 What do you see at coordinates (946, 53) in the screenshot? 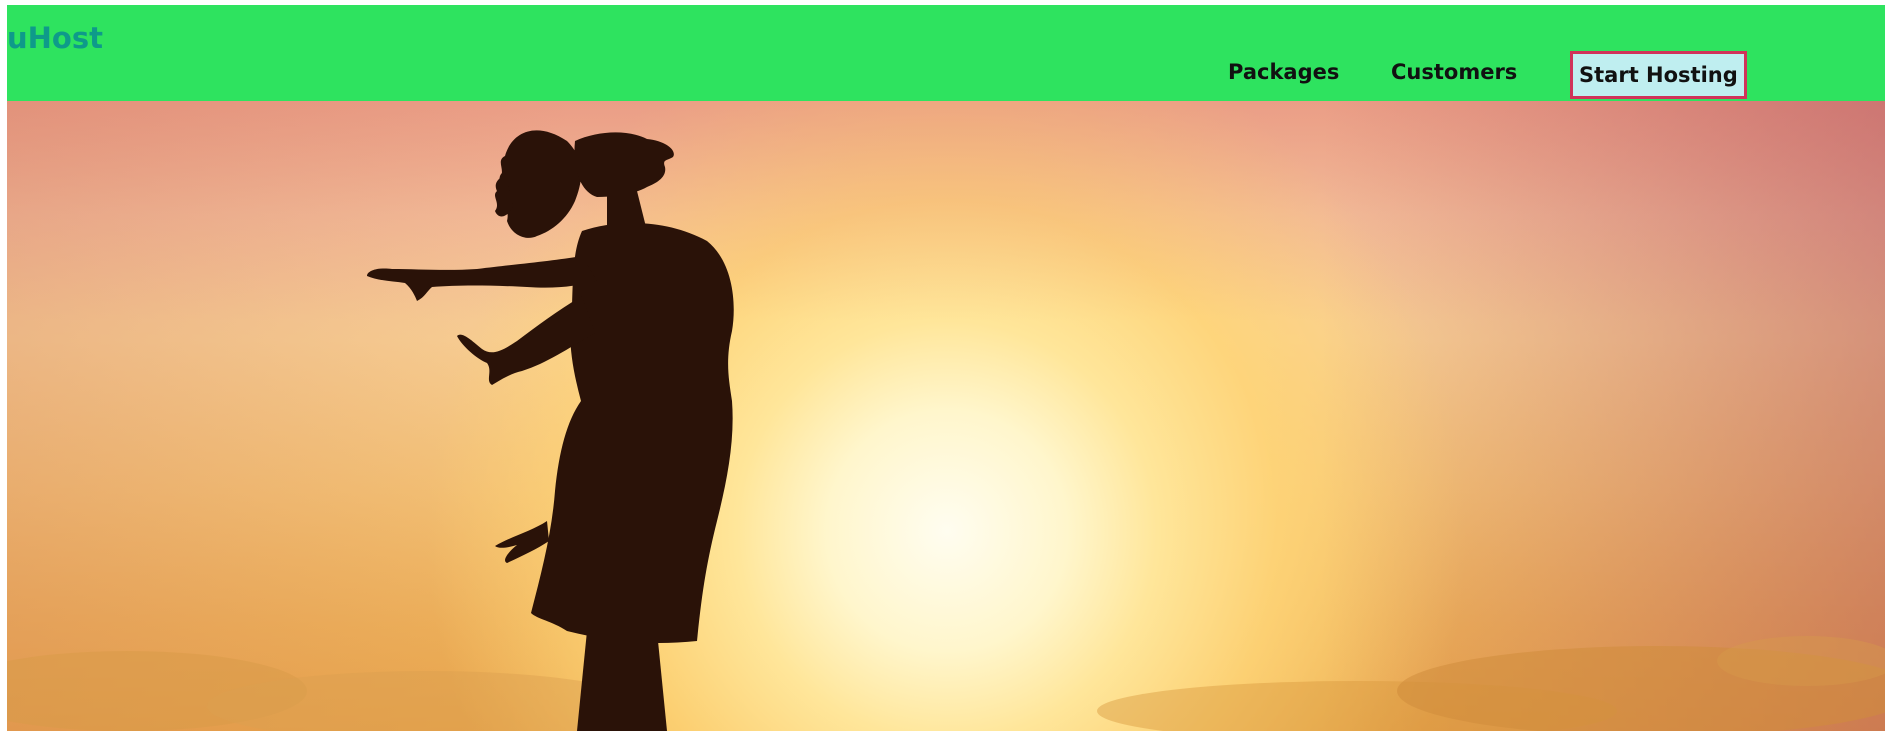
I see `main-header: uHost Packages Customers Start Hosting` at bounding box center [946, 53].